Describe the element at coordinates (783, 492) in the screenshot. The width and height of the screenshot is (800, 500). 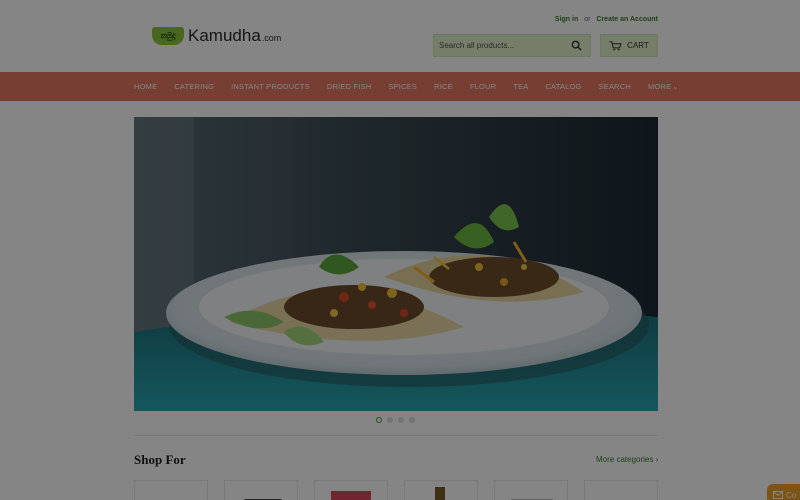
I see `chat-button: Co` at that location.